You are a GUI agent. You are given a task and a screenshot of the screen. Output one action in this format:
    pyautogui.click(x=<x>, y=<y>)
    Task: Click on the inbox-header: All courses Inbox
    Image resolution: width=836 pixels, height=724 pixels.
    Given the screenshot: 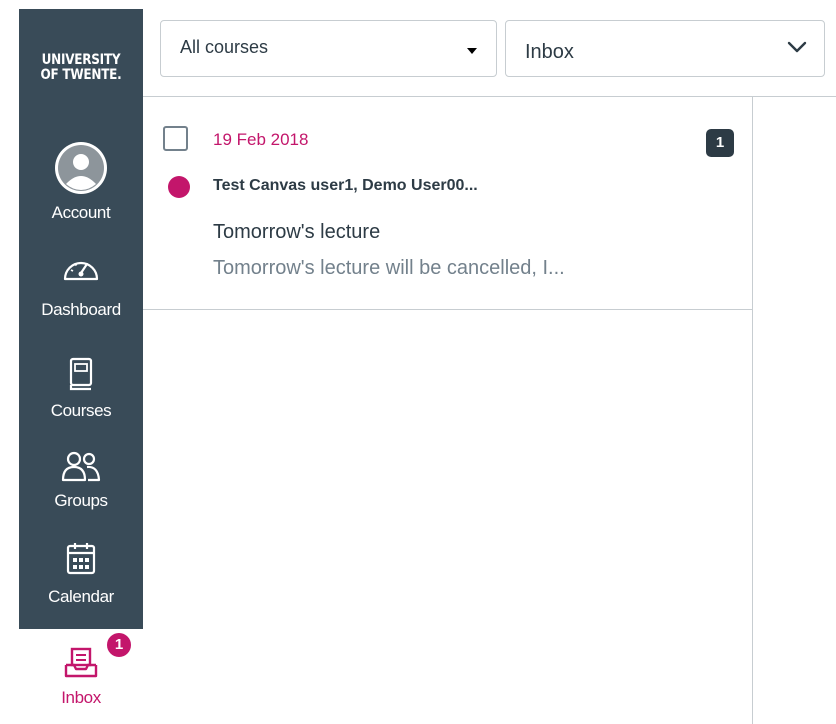 What is the action you would take?
    pyautogui.click(x=489, y=48)
    